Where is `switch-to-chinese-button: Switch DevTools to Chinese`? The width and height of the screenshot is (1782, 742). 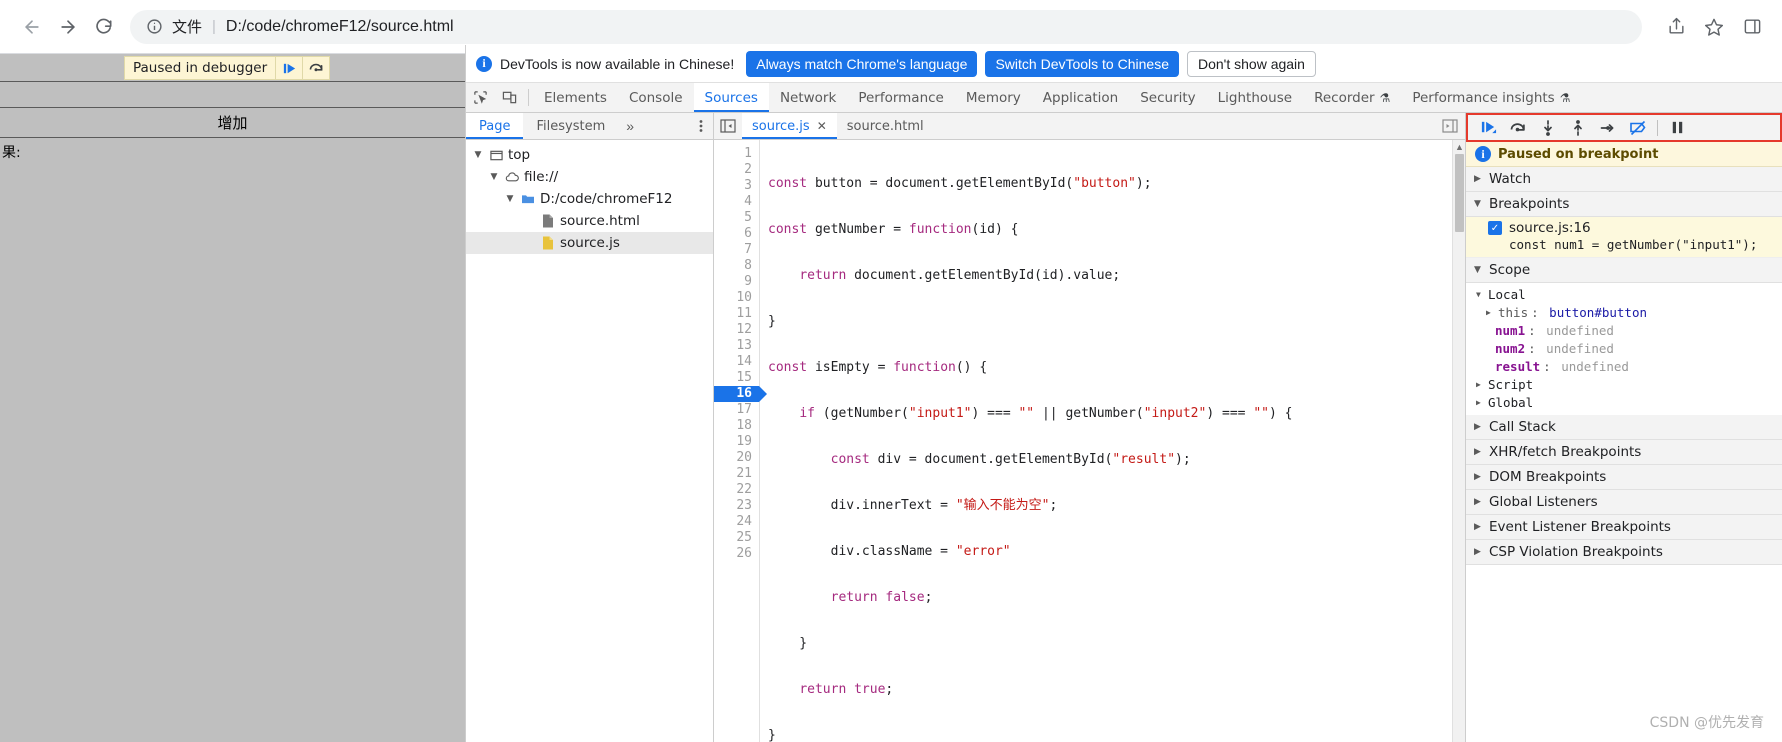
switch-to-chinese-button: Switch DevTools to Chinese is located at coordinates (1082, 63).